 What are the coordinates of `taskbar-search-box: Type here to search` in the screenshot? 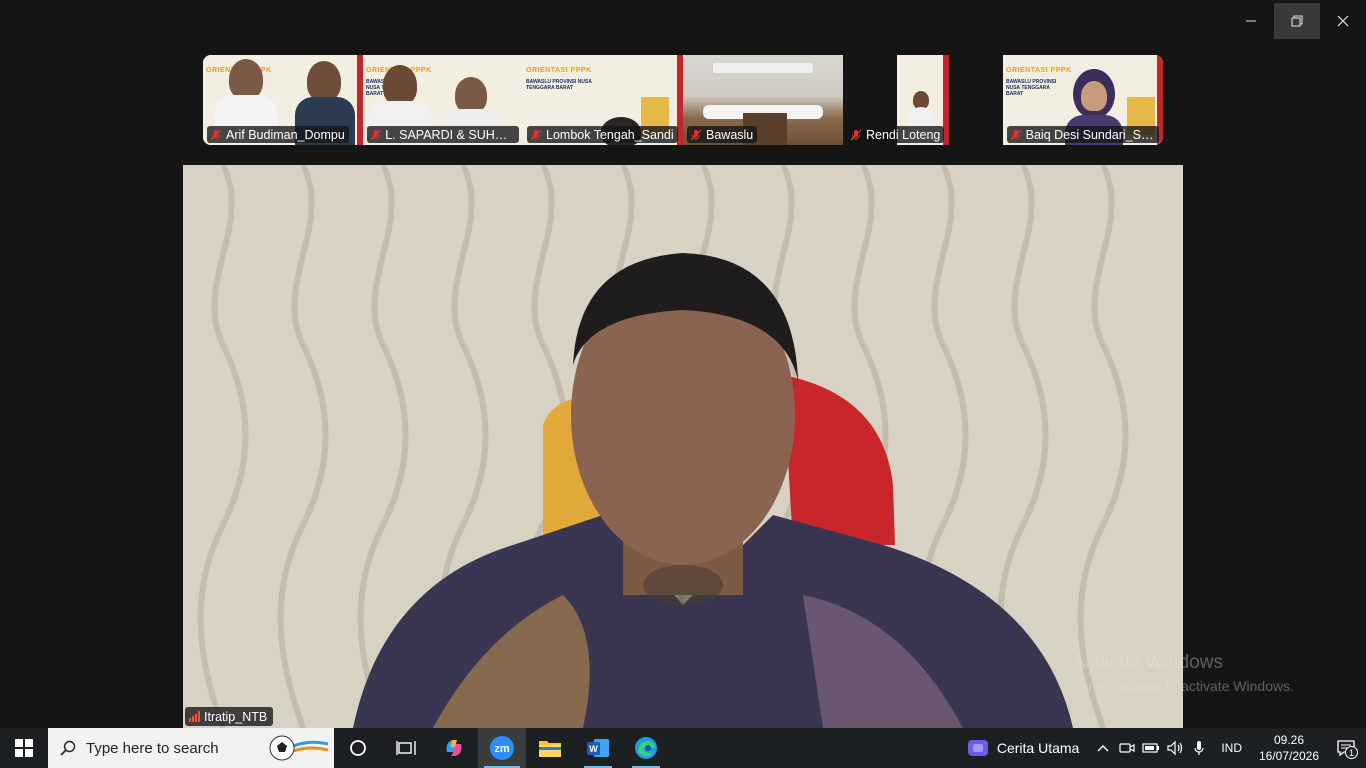 It's located at (191, 748).